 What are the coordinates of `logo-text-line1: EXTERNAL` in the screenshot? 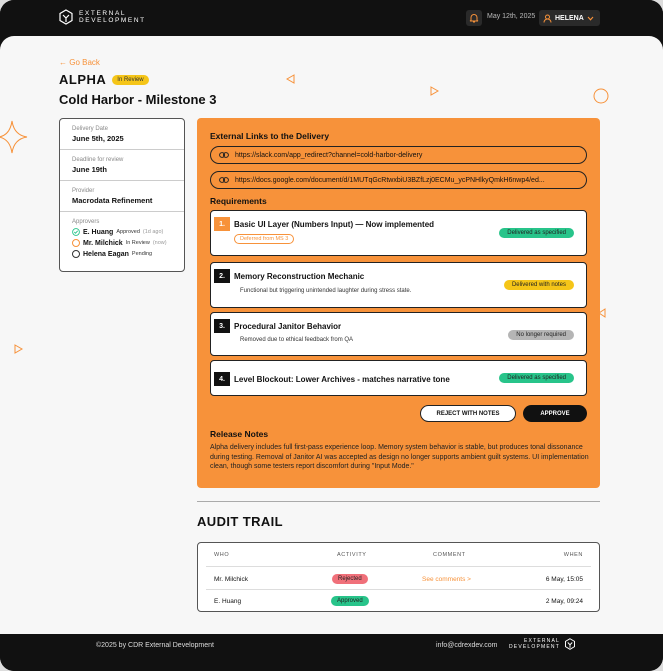 It's located at (103, 13).